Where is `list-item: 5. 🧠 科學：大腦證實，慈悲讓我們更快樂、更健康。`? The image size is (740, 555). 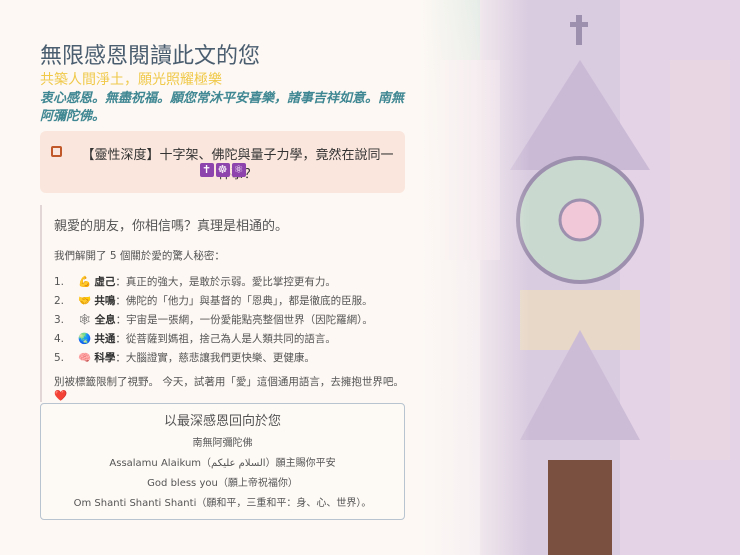
list-item: 5. 🧠 科學：大腦證實，慈悲讓我們更快樂、更健康。 is located at coordinates (229, 358).